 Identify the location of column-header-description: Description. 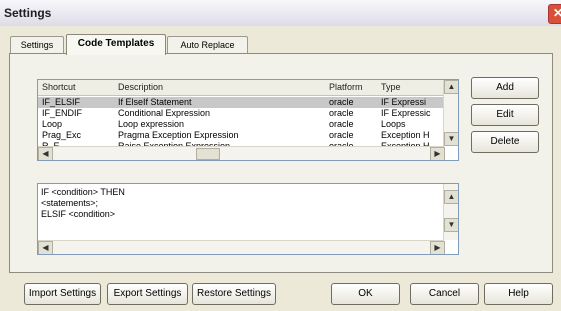
(140, 87).